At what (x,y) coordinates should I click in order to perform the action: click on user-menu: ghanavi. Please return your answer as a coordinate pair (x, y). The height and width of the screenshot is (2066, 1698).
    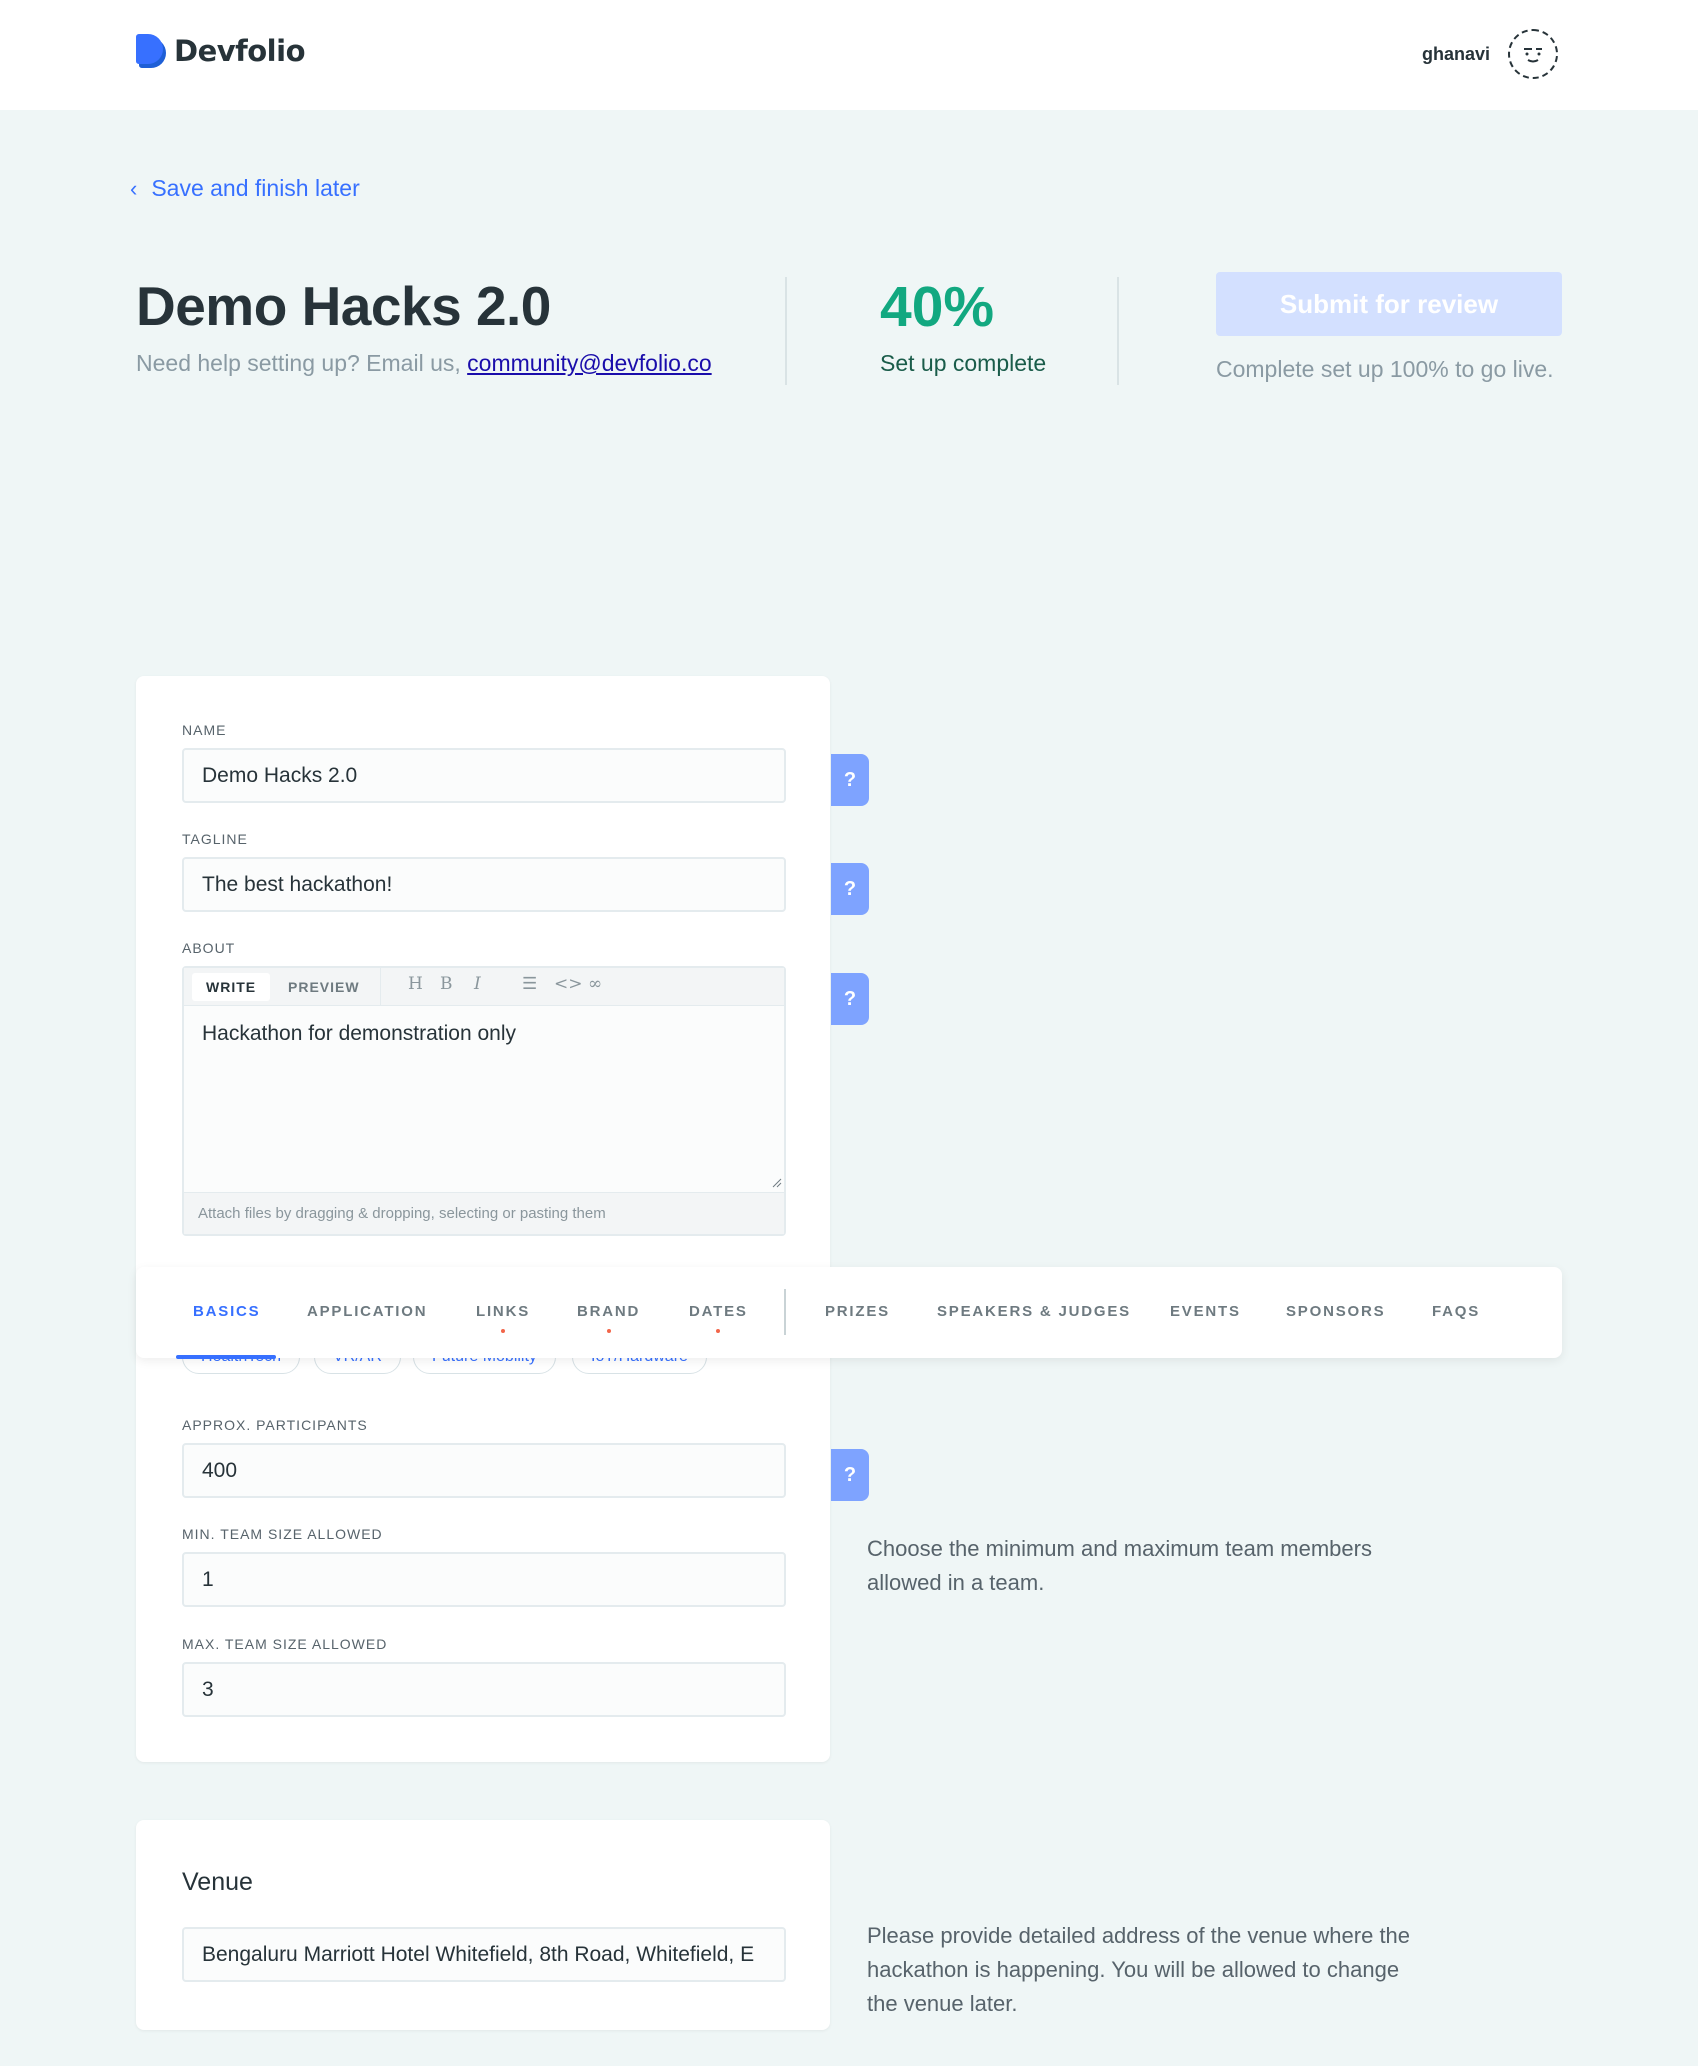
    Looking at the image, I should click on (1490, 54).